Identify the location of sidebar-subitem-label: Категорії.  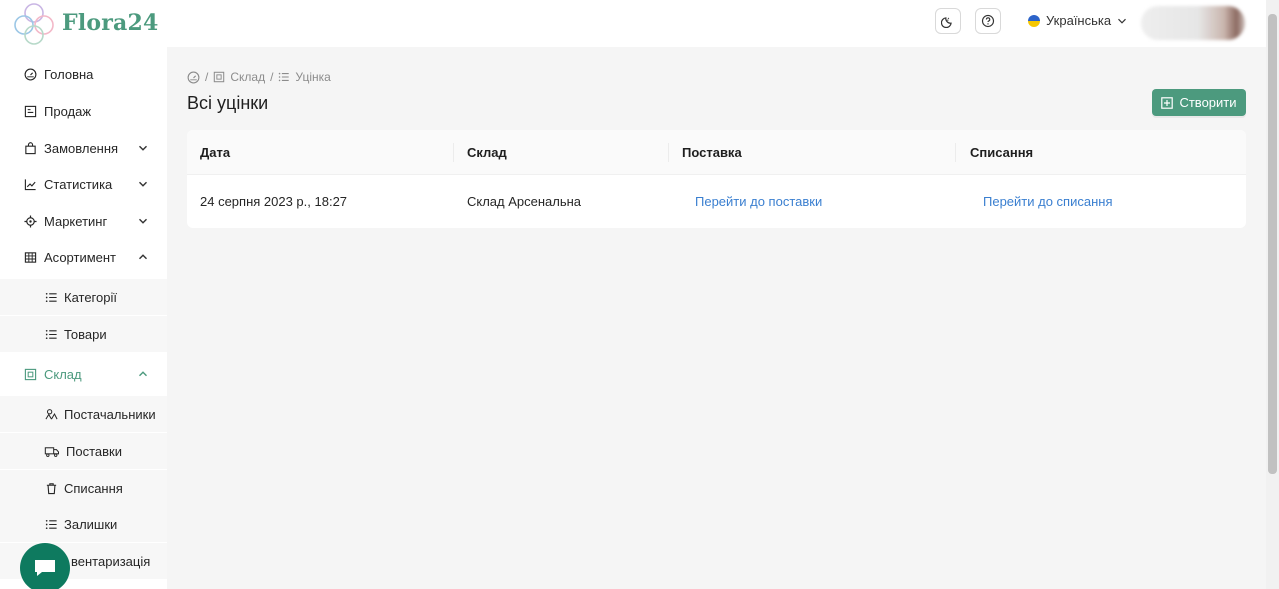
(90, 297).